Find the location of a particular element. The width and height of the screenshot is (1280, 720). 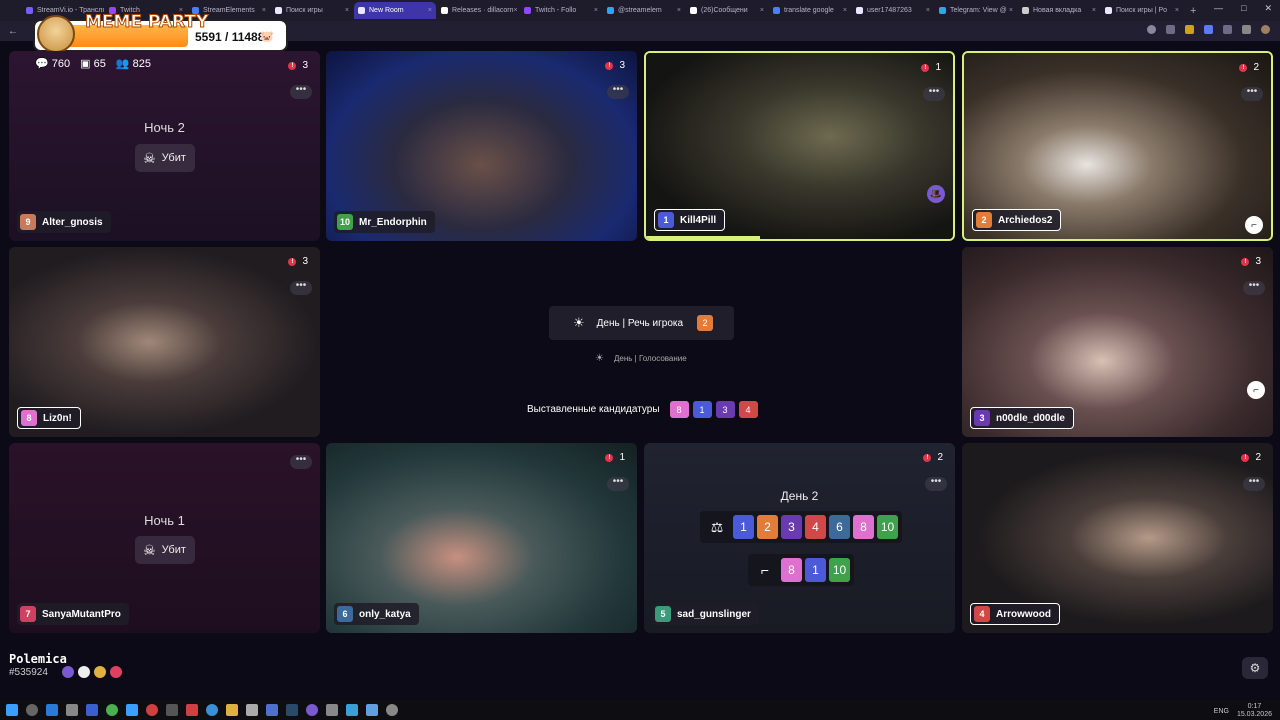

browser-tab: Releases · dillacorn × is located at coordinates (478, 10).